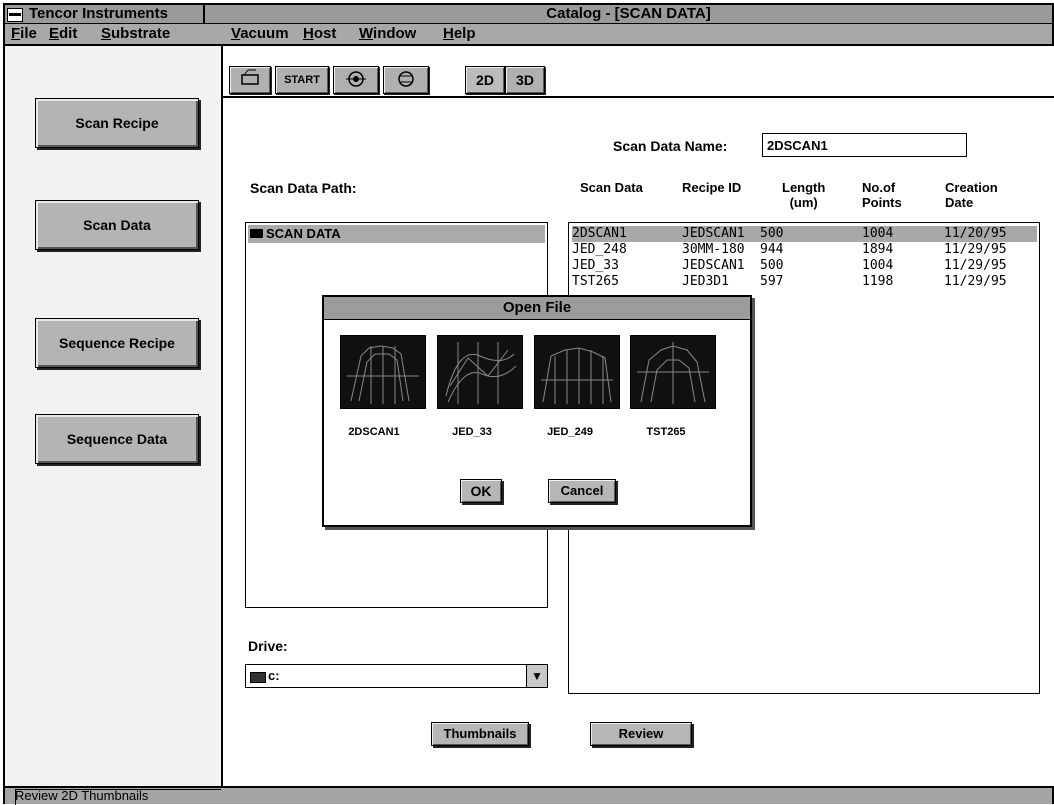 This screenshot has width=1054, height=805. I want to click on col-header-scan-data: Scan Data, so click(611, 187).